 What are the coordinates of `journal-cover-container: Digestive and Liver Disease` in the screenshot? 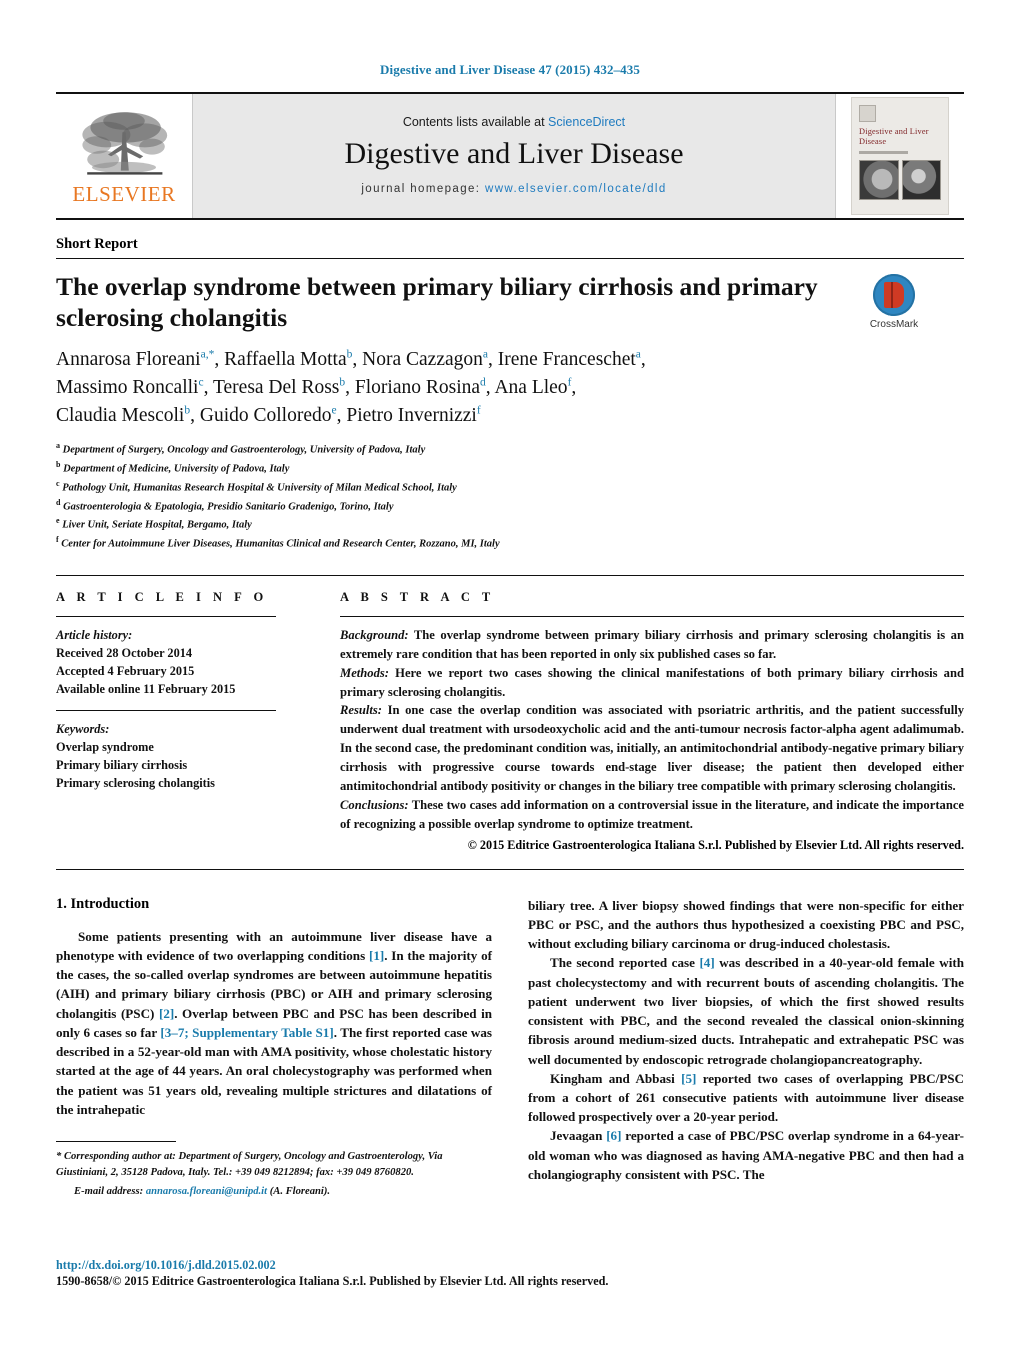 It's located at (900, 156).